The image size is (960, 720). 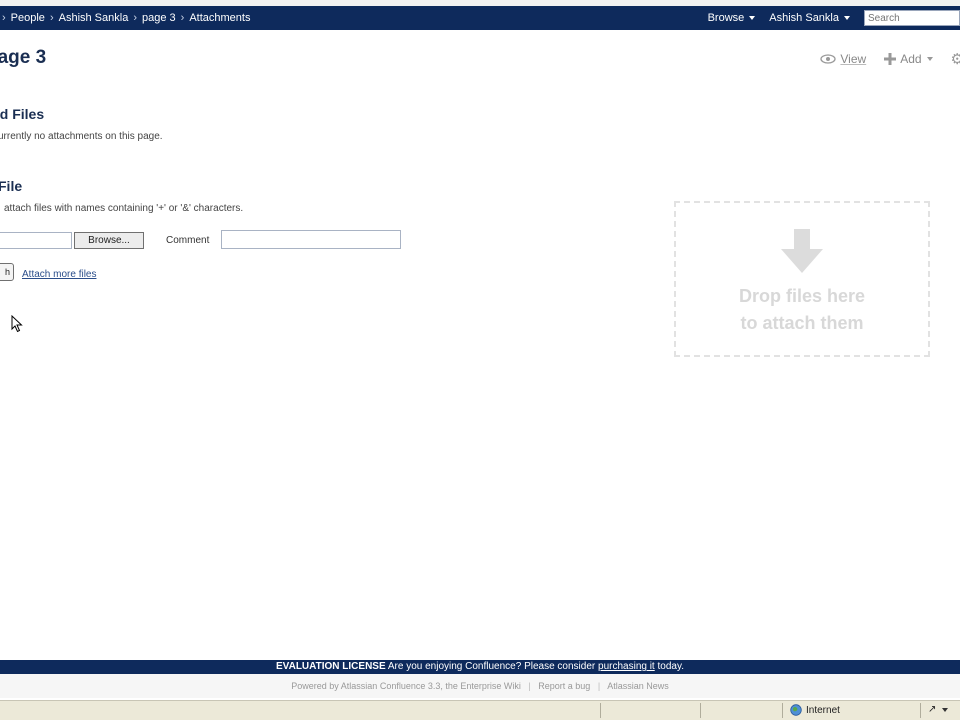 I want to click on comment-input, so click(x=311, y=239).